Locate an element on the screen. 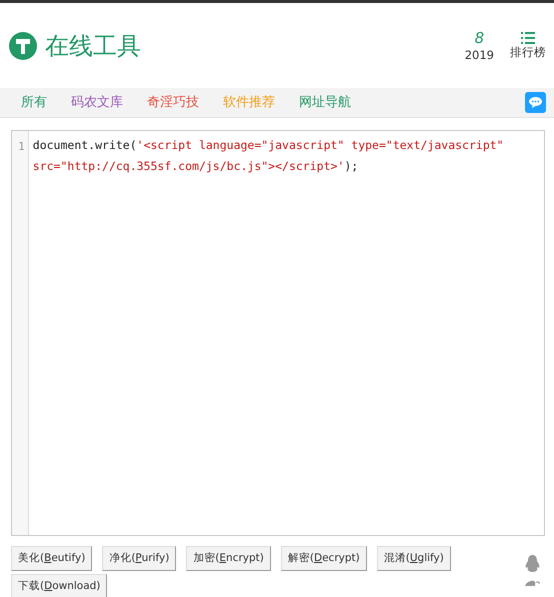 This screenshot has width=554, height=597. action-button: 下载(Download) is located at coordinates (59, 585).